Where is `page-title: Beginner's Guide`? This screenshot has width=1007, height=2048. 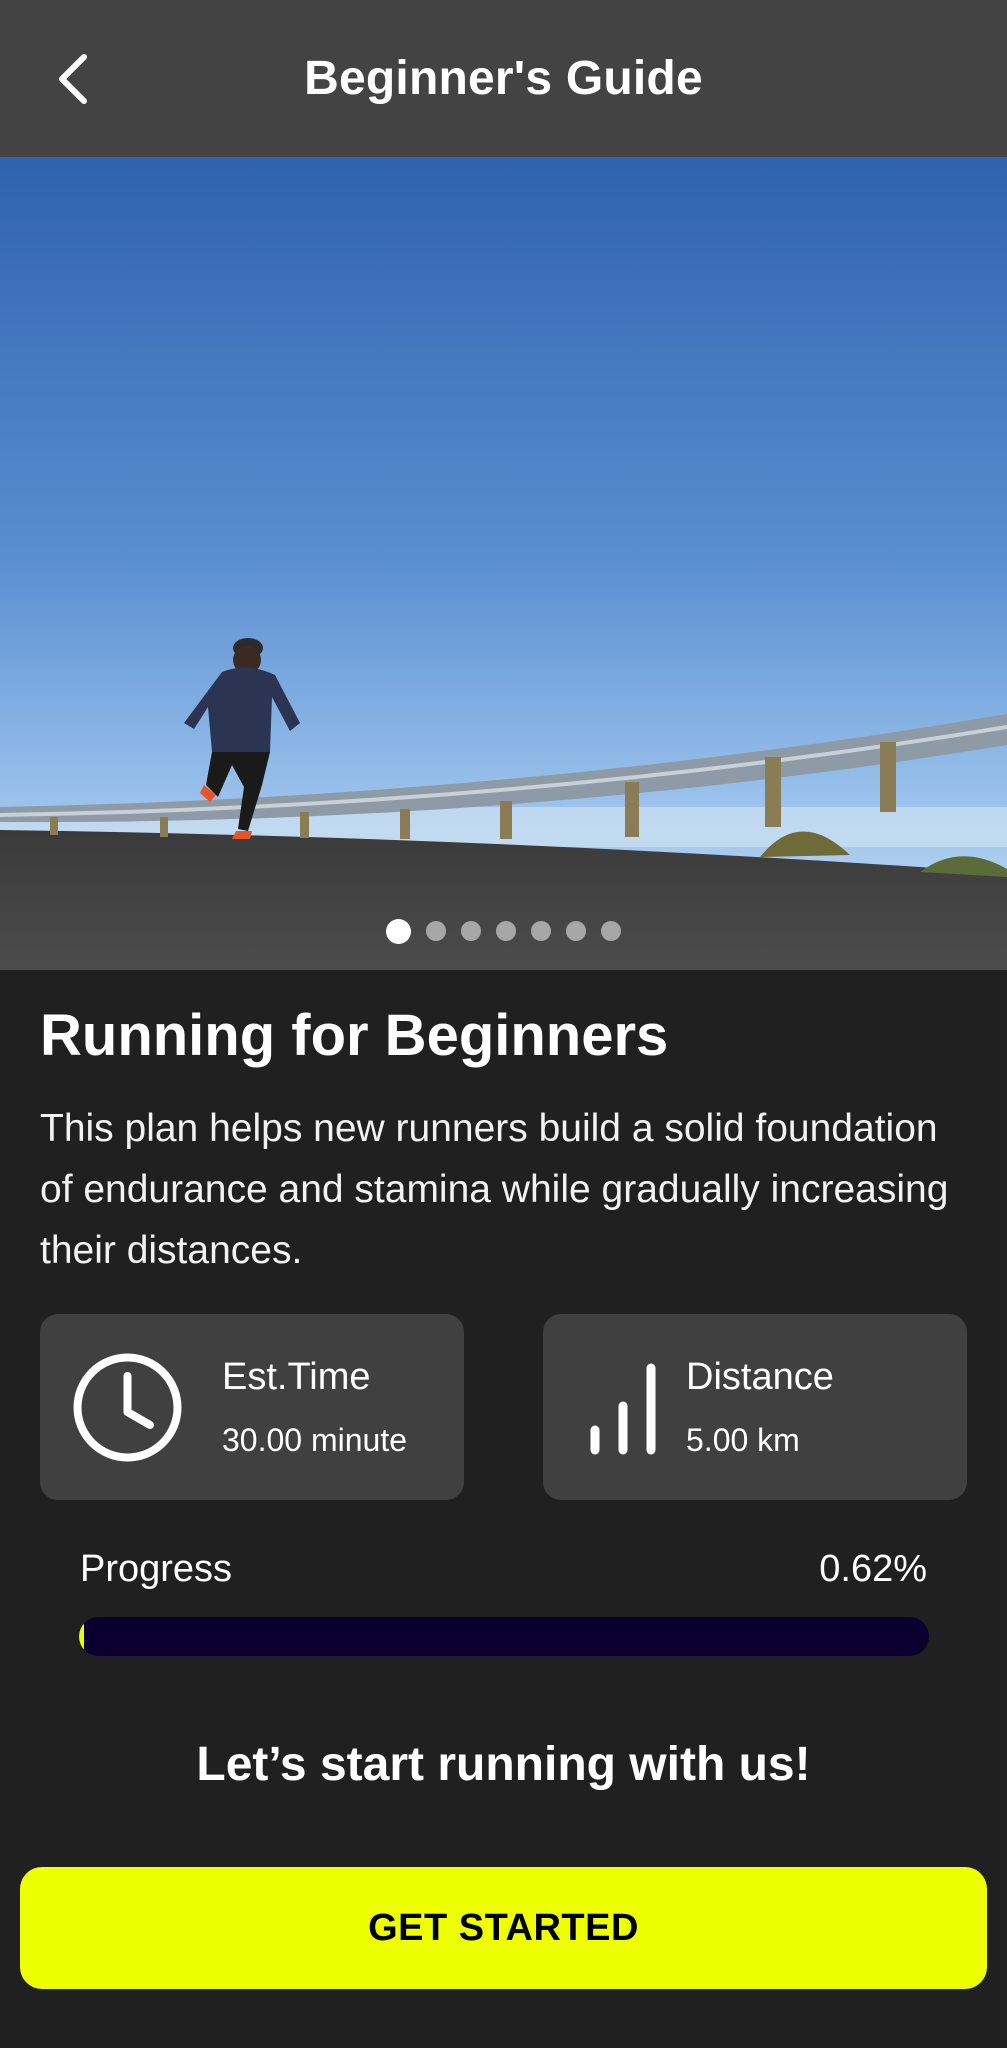 page-title: Beginner's Guide is located at coordinates (503, 78).